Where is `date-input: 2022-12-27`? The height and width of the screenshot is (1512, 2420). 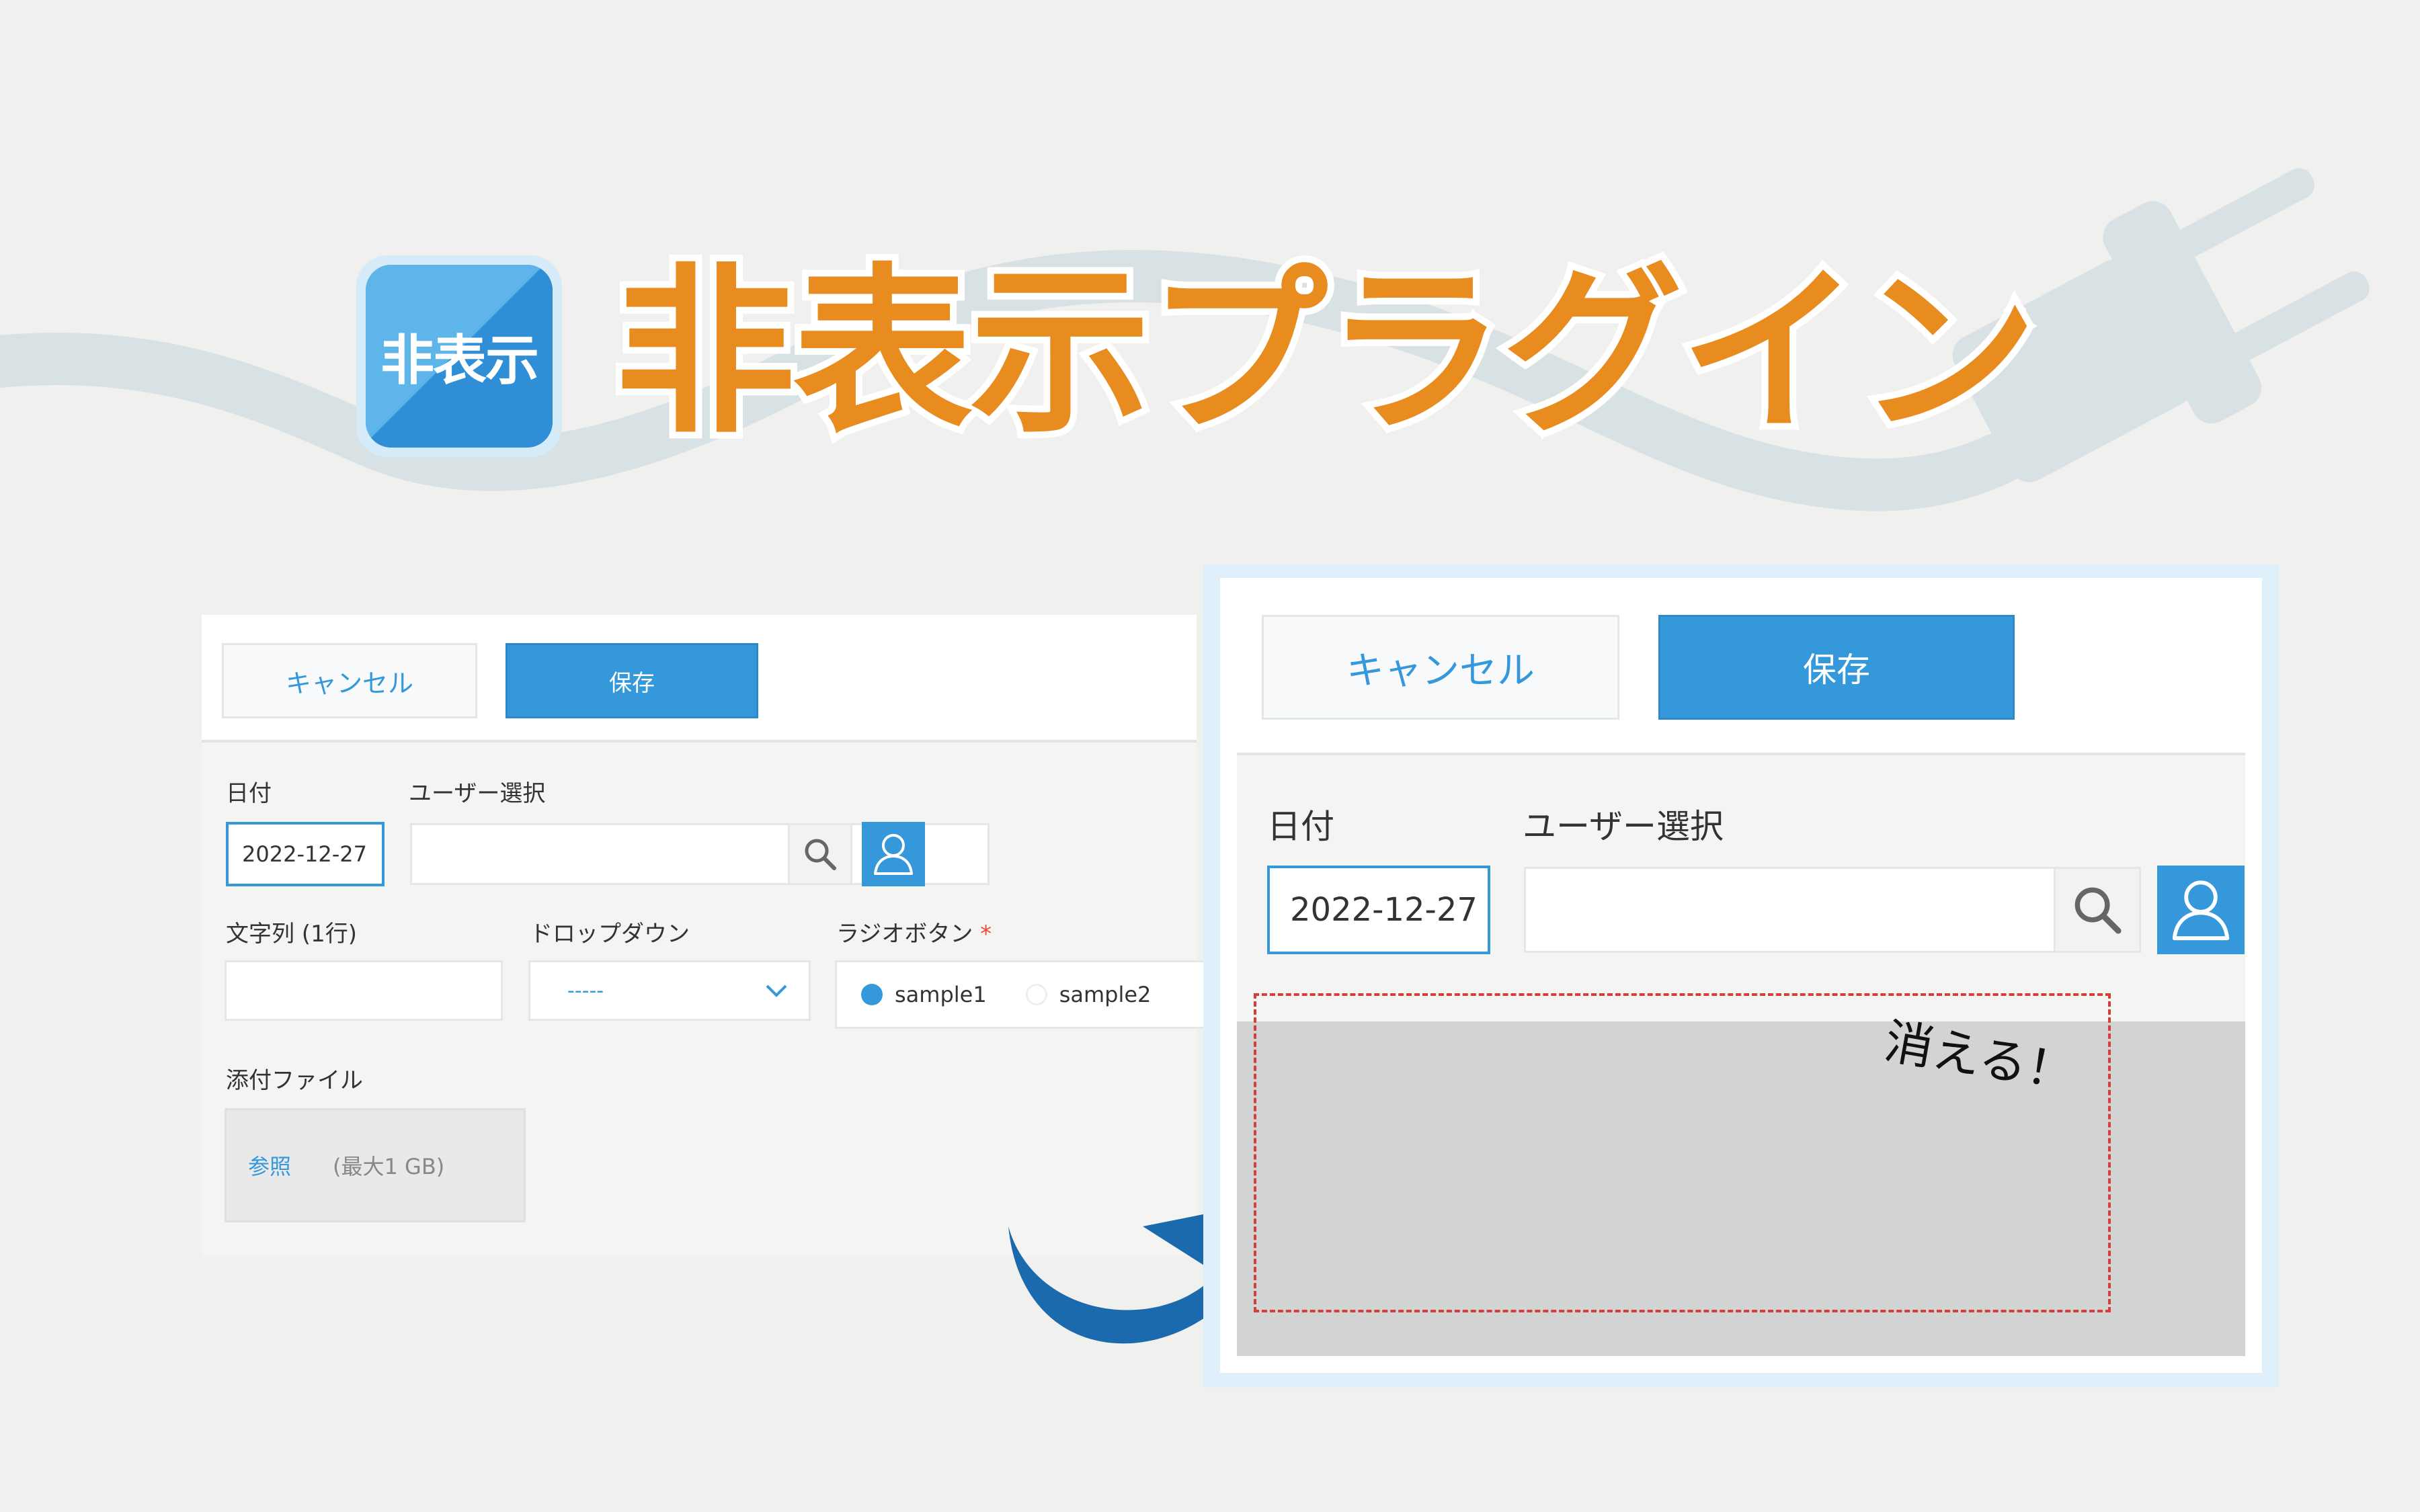 date-input: 2022-12-27 is located at coordinates (305, 854).